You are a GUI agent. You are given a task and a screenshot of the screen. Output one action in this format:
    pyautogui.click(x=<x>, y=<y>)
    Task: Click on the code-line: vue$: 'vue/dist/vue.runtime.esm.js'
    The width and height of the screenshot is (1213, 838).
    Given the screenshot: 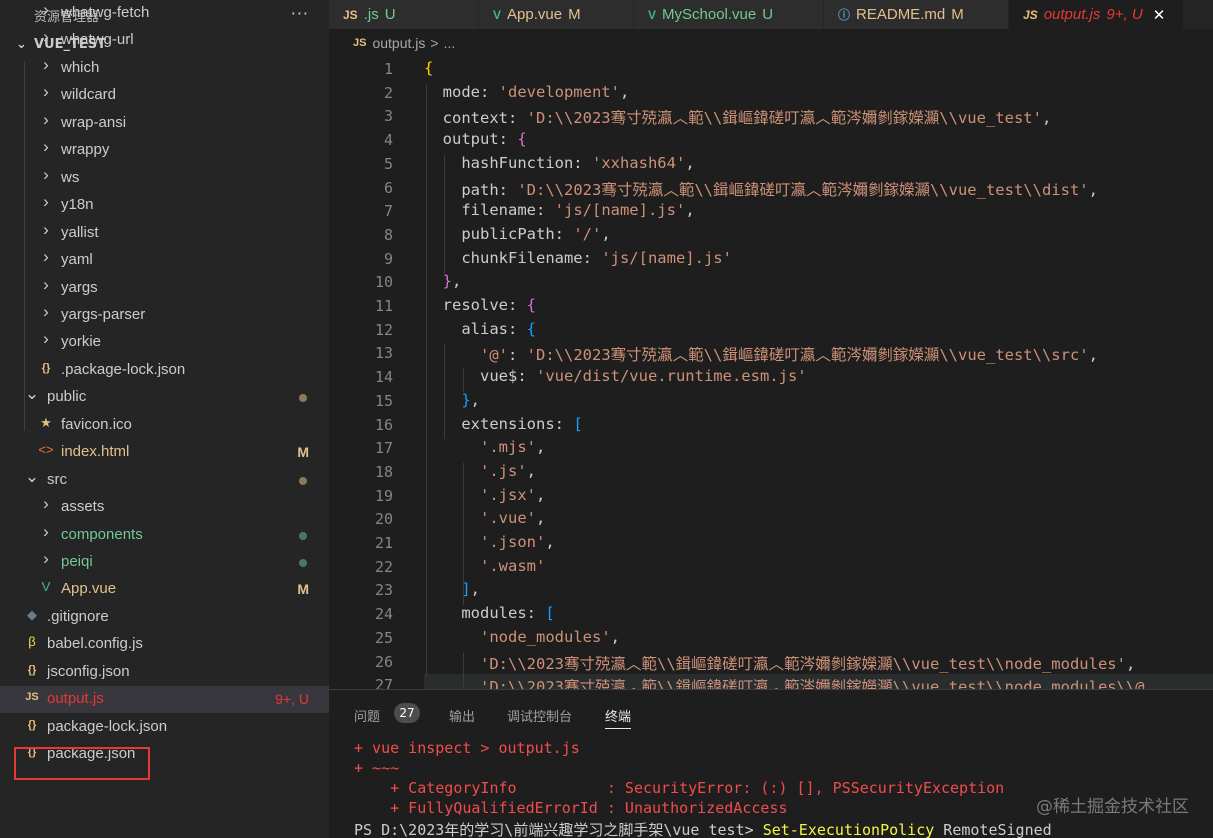 What is the action you would take?
    pyautogui.click(x=615, y=376)
    